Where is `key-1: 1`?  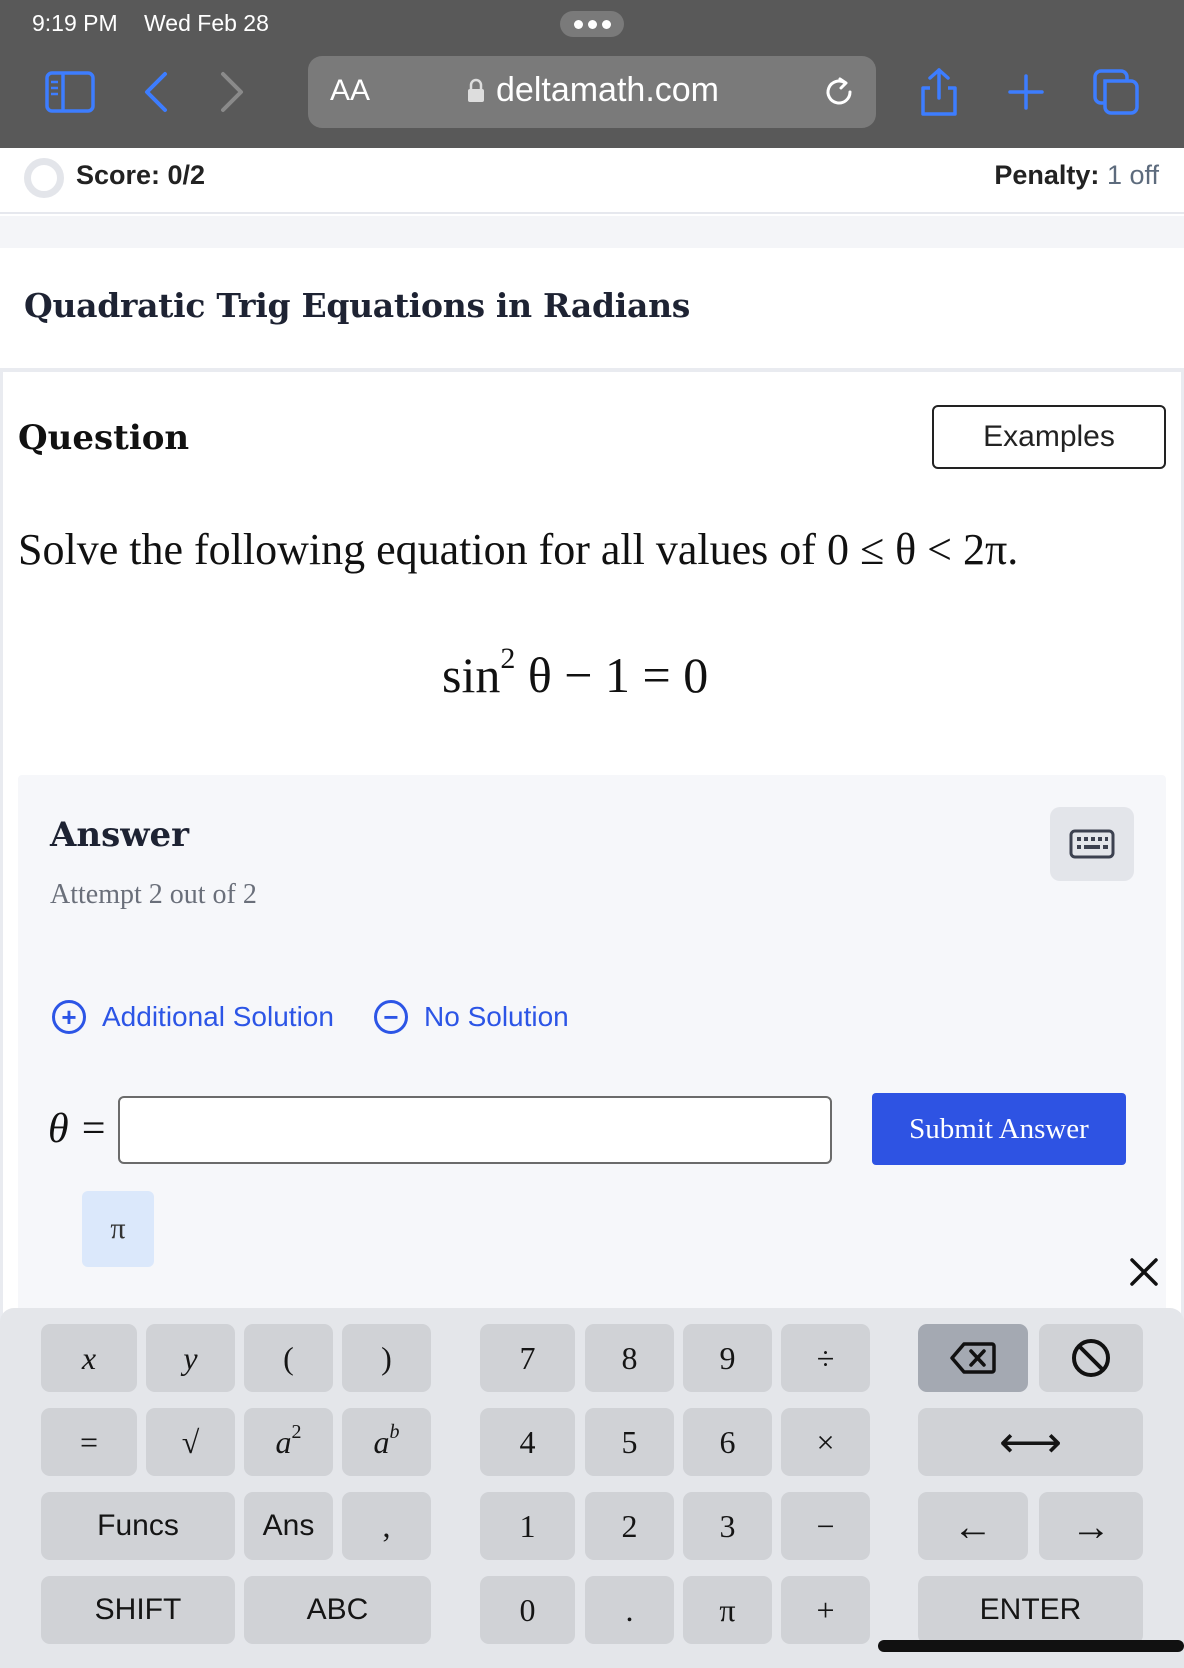
key-1: 1 is located at coordinates (527, 1526).